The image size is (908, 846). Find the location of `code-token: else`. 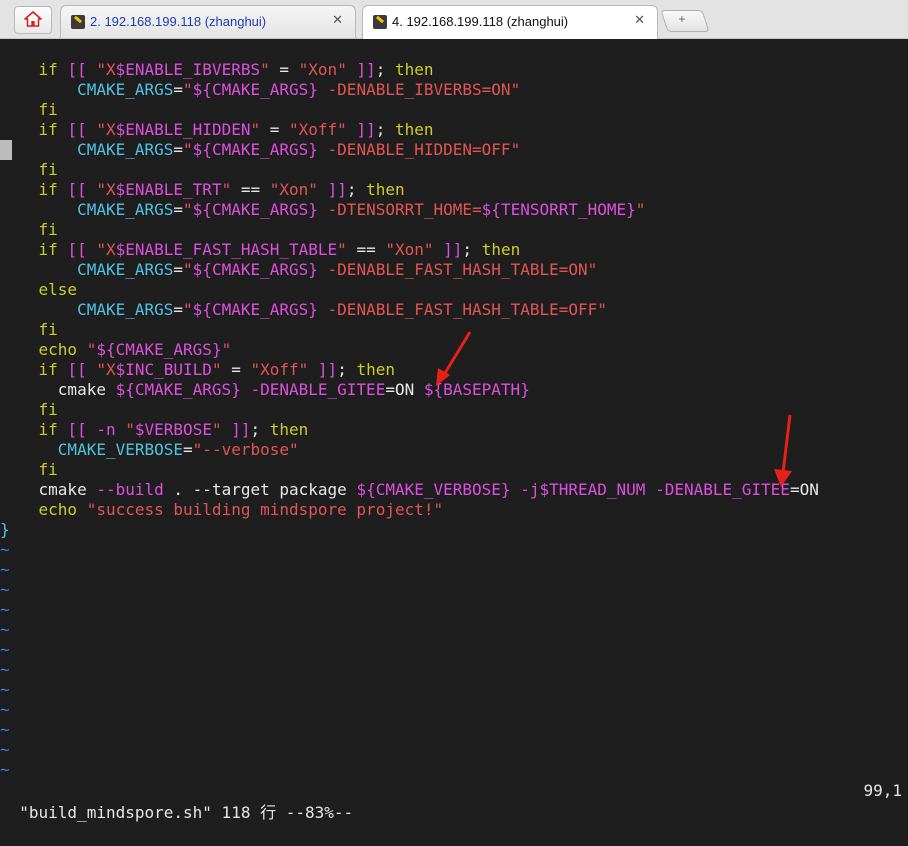

code-token: else is located at coordinates (58, 289).